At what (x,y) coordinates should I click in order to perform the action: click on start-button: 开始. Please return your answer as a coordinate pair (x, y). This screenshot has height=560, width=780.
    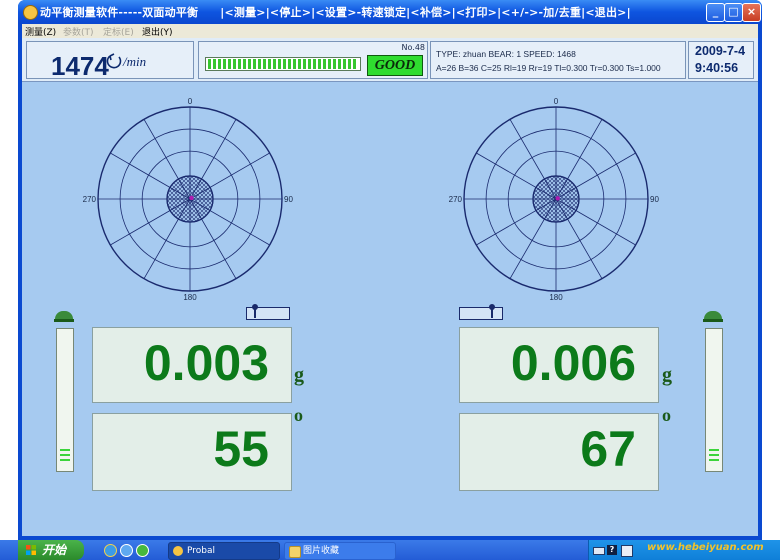
    Looking at the image, I should click on (51, 550).